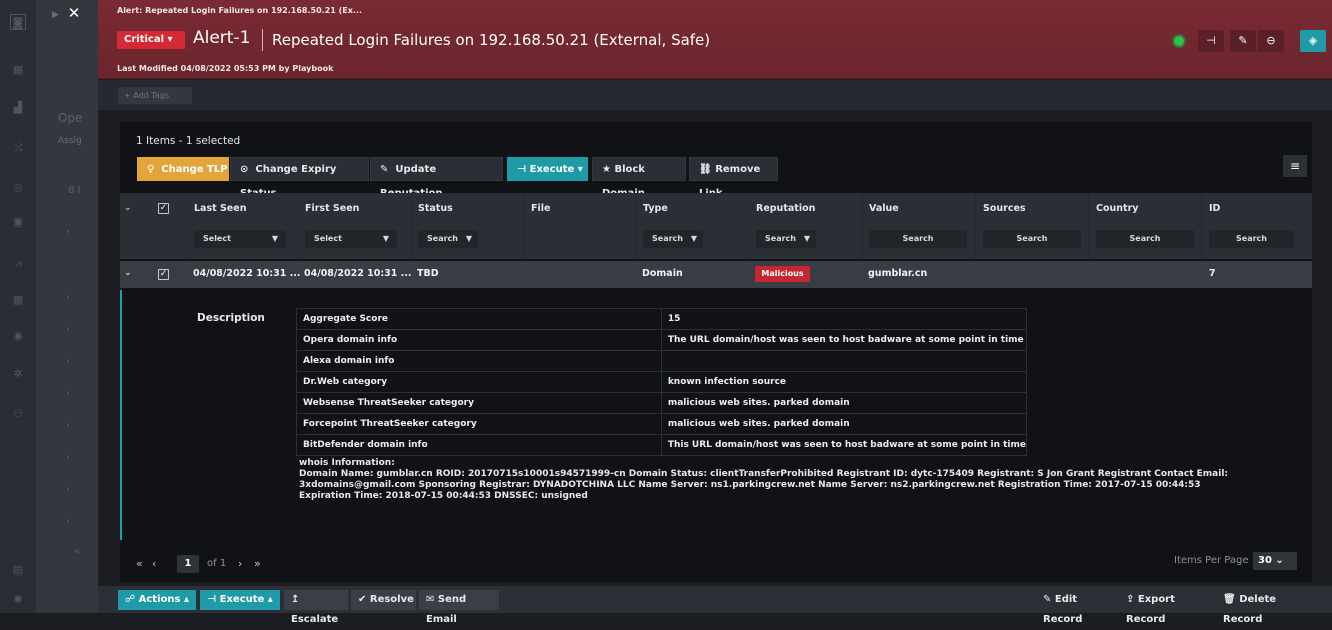  Describe the element at coordinates (1032, 239) in the screenshot. I see `sources-filter: Search` at that location.